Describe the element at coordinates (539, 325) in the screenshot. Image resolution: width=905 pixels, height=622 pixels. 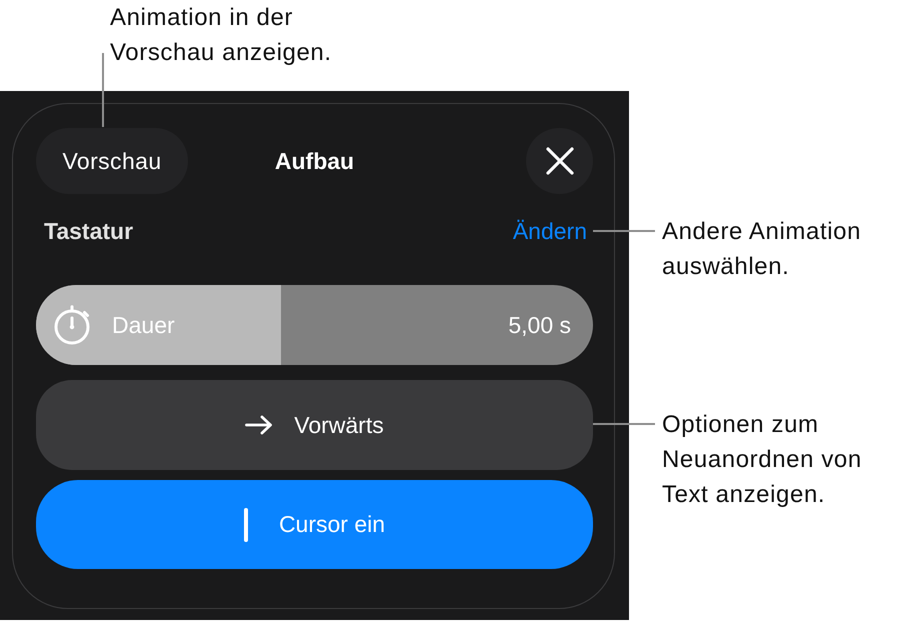
I see `slider-value: 5,00 s` at that location.